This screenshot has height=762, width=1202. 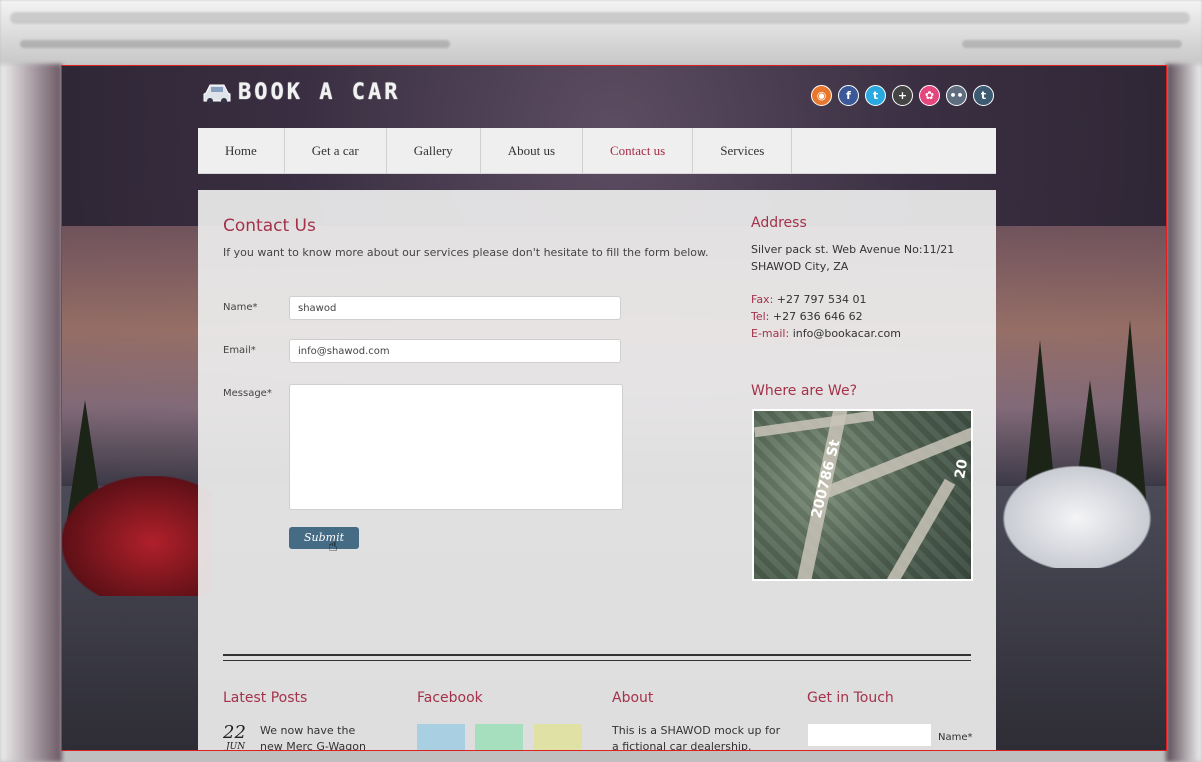 What do you see at coordinates (800, 266) in the screenshot?
I see `address-line2: SHAWOD City, ZA` at bounding box center [800, 266].